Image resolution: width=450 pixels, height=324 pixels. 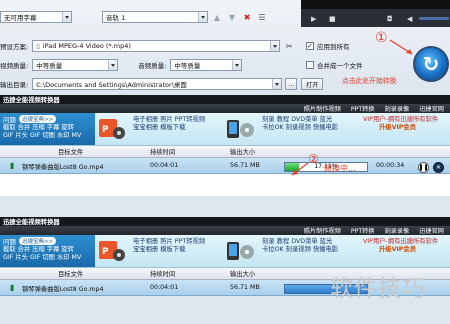 What do you see at coordinates (14, 47) in the screenshot?
I see `preset-label: 预设方案:` at bounding box center [14, 47].